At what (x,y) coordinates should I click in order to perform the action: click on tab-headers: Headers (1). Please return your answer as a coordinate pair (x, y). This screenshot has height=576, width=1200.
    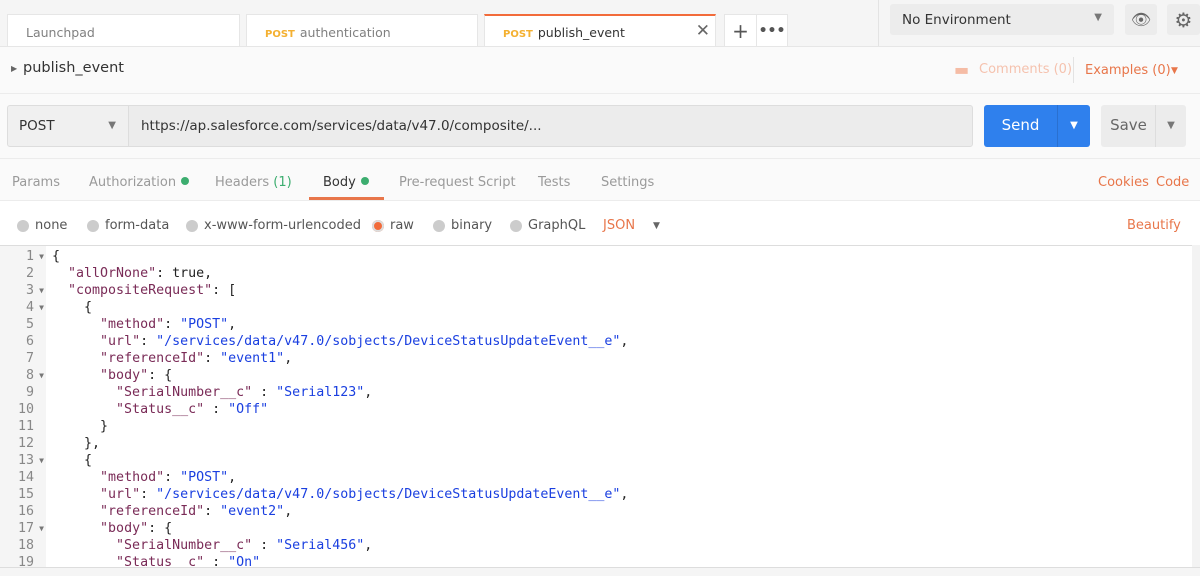
    Looking at the image, I should click on (253, 182).